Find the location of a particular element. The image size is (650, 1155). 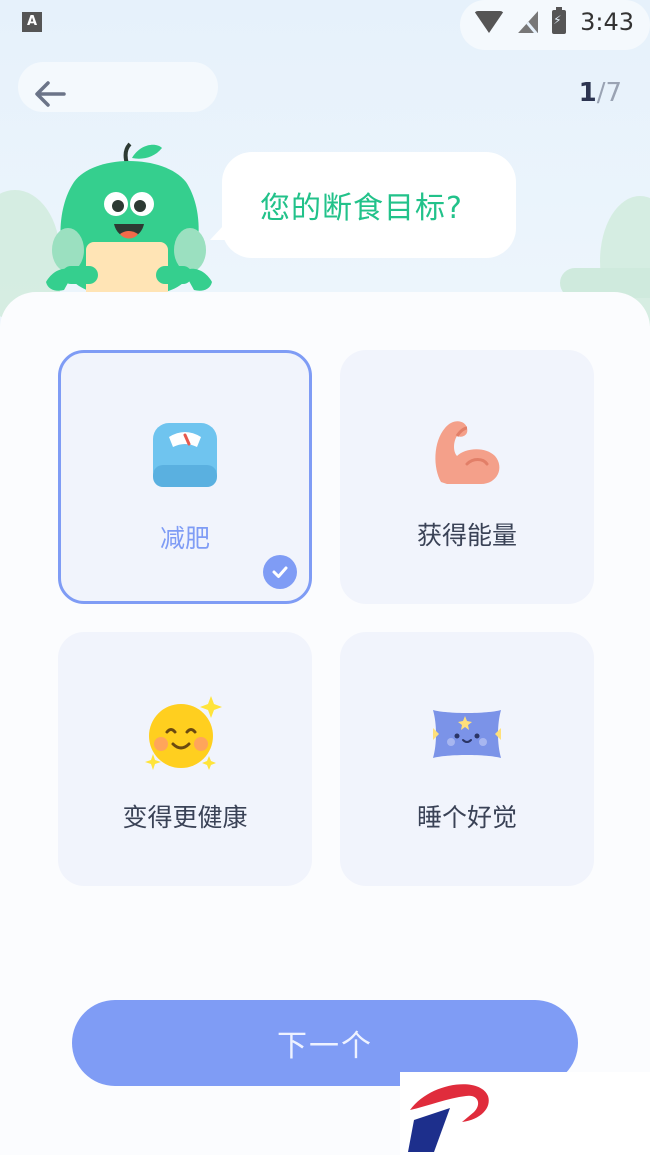

option-label: 变得更健康 is located at coordinates (185, 817).